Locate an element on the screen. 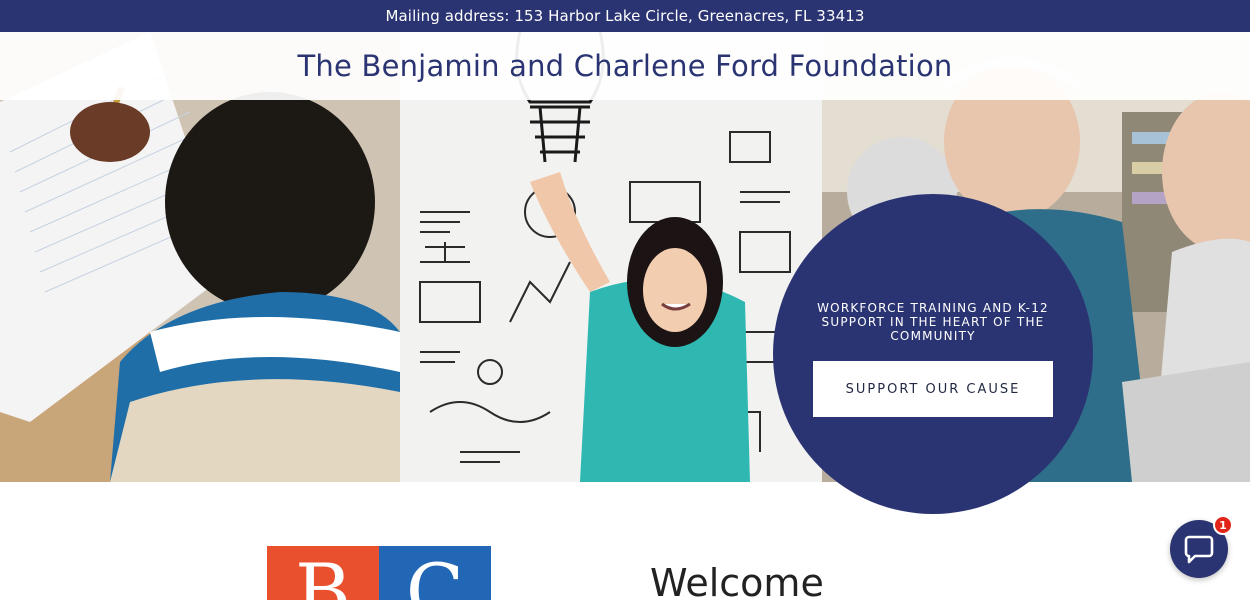 This screenshot has height=600, width=1250. support-our-cause-button: SUPPORT OUR CAUSE is located at coordinates (933, 389).